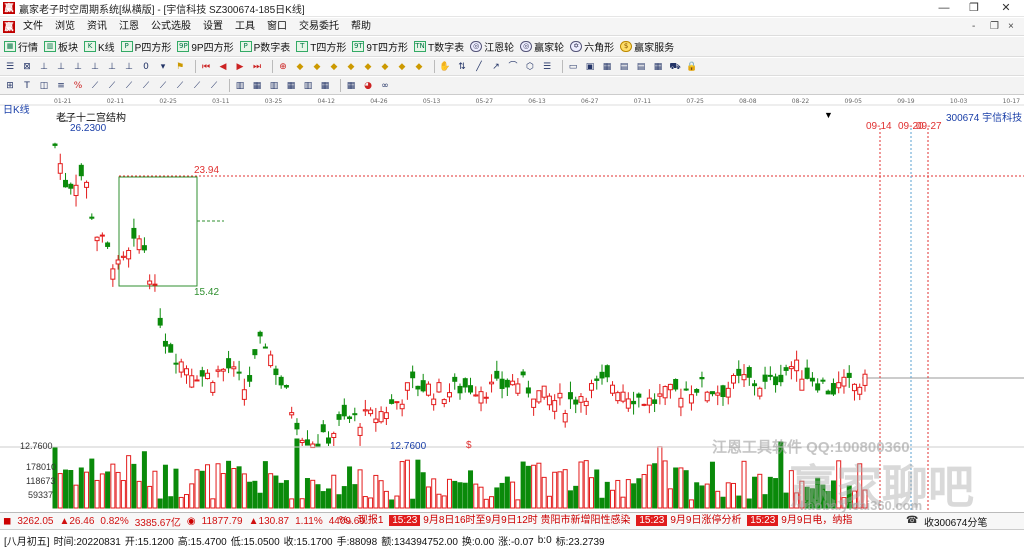 This screenshot has height=551, width=1024. What do you see at coordinates (479, 67) in the screenshot?
I see `line-icon: ╱` at bounding box center [479, 67].